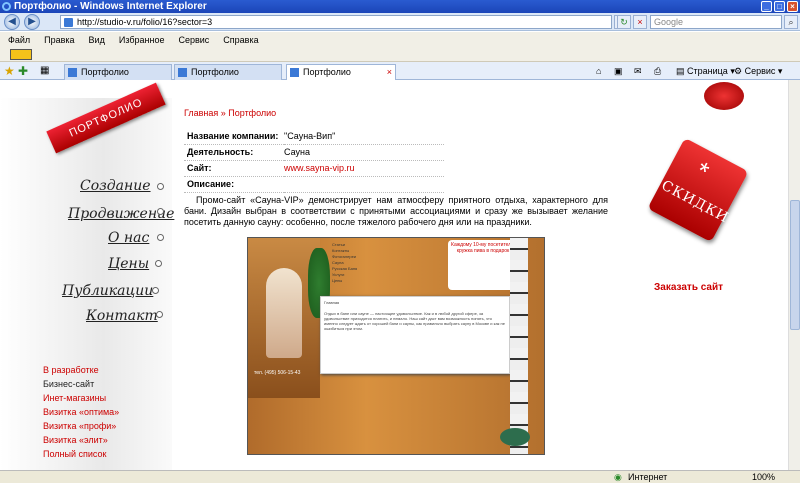 This screenshot has height=483, width=800. Describe the element at coordinates (763, 477) in the screenshot. I see `zoom-level: 100%` at that location.